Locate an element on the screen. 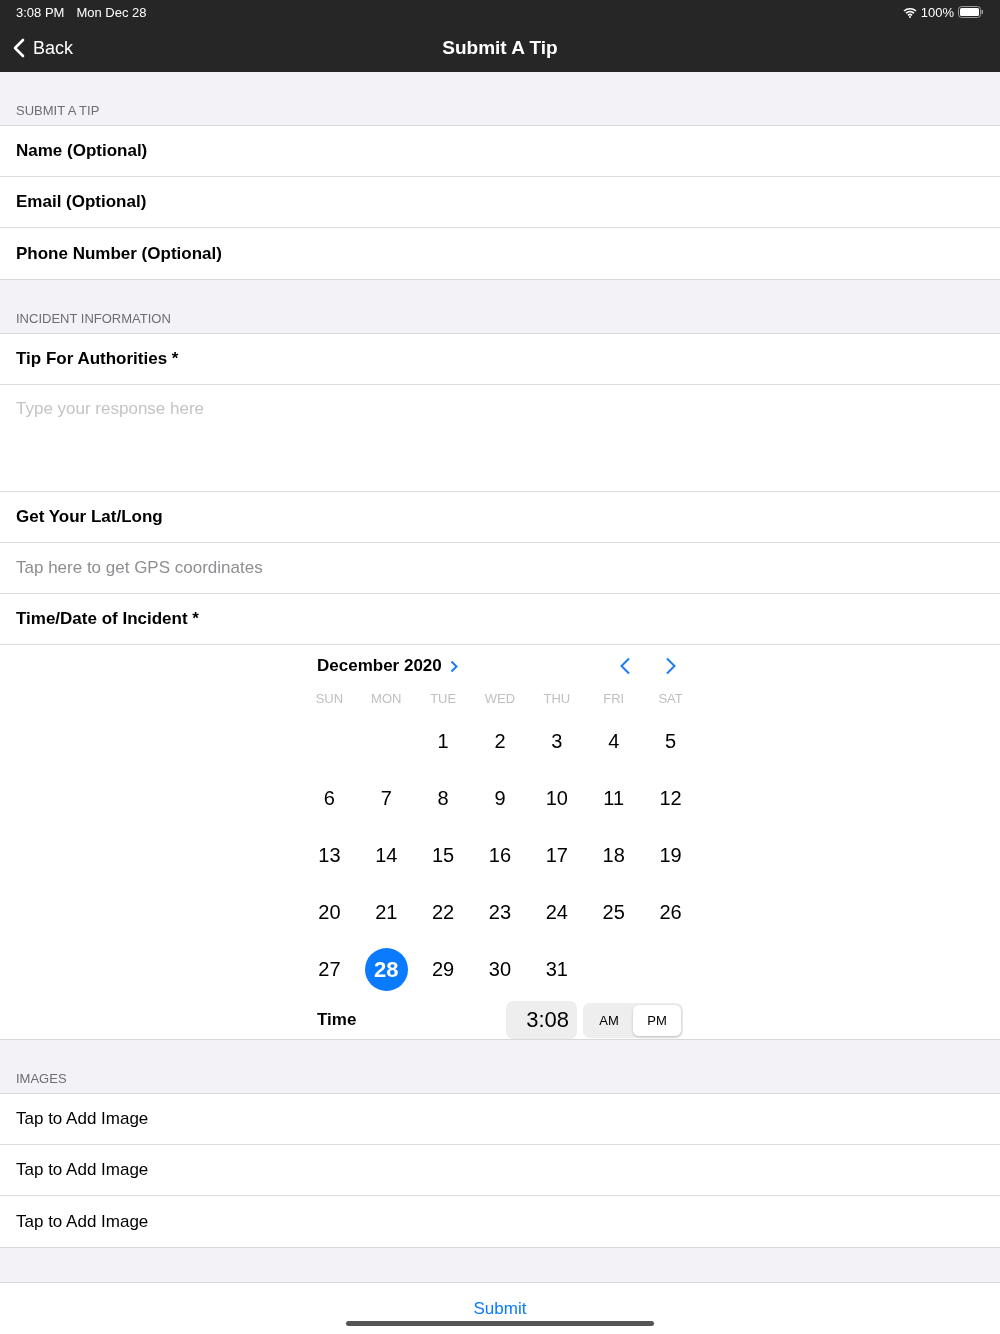  calendar-day: 4 is located at coordinates (614, 741).